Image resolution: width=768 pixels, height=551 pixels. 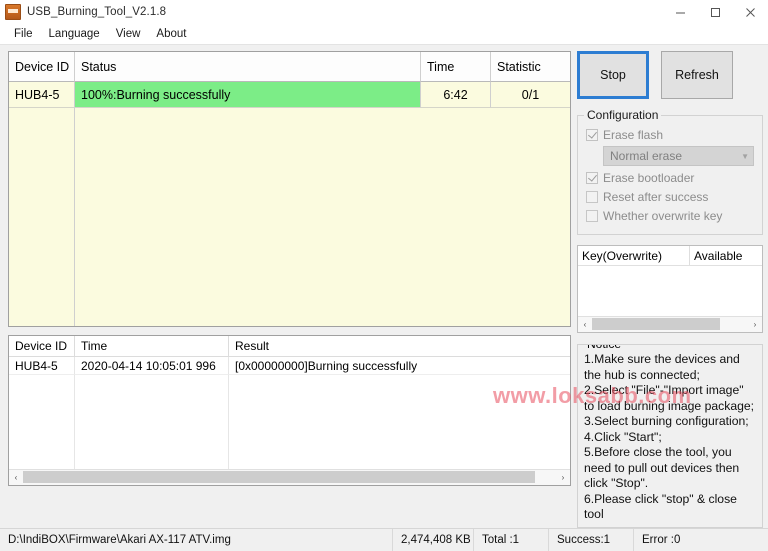 What do you see at coordinates (74, 34) in the screenshot?
I see `menu-item-language: Language` at bounding box center [74, 34].